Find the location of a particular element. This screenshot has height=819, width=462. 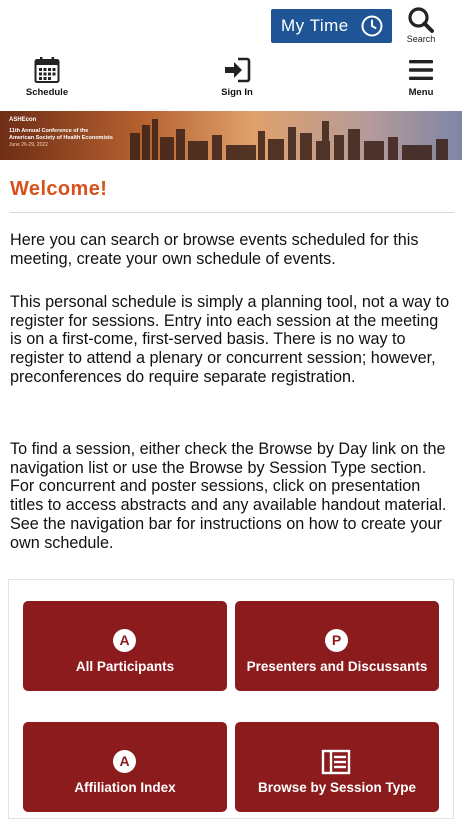

tile-label: Presenters and Discussants is located at coordinates (337, 666).